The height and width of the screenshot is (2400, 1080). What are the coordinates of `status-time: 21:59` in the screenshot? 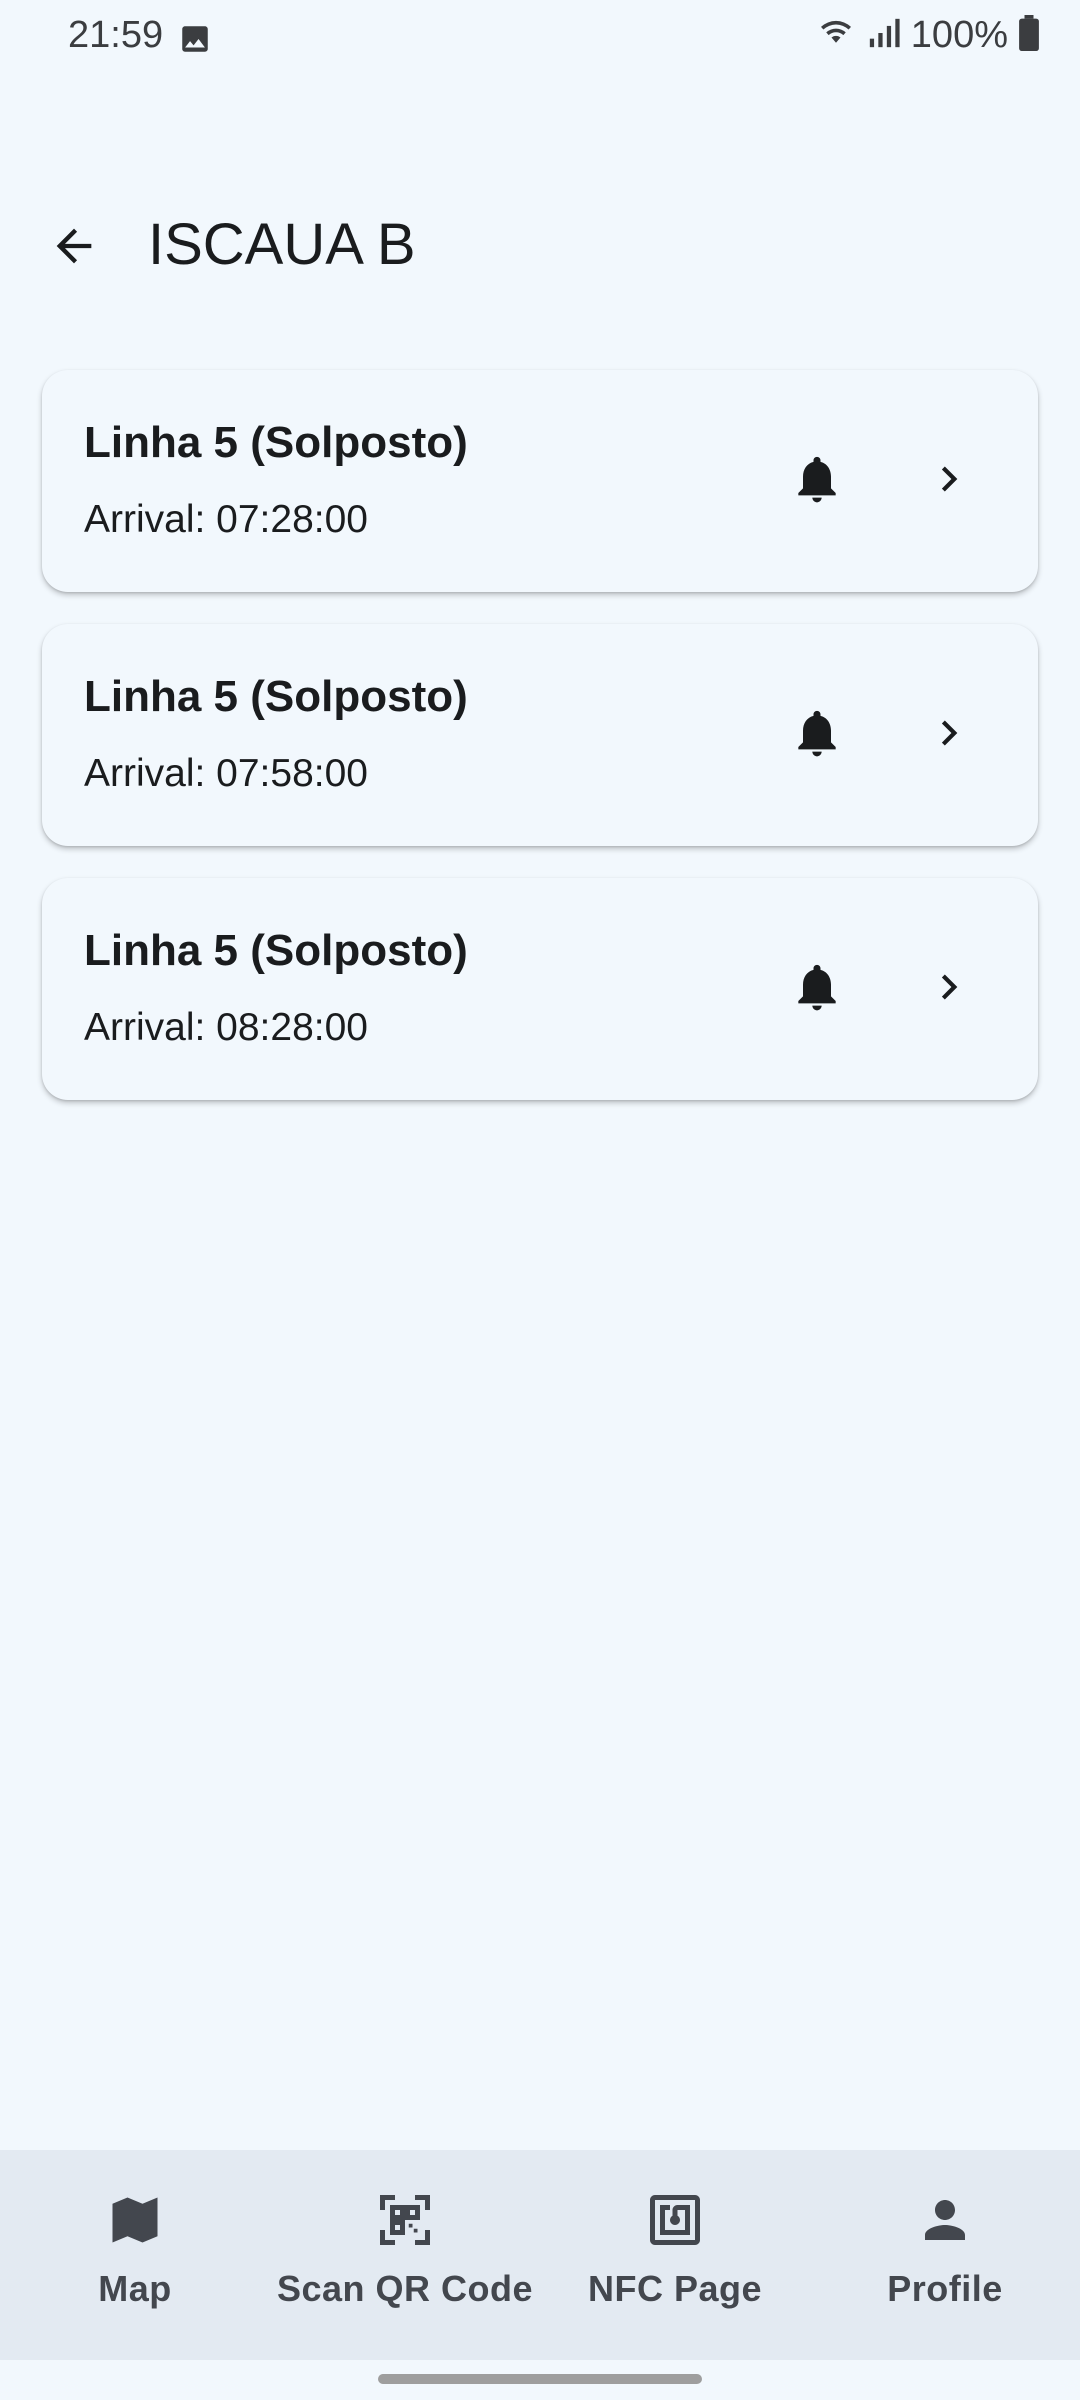 It's located at (116, 35).